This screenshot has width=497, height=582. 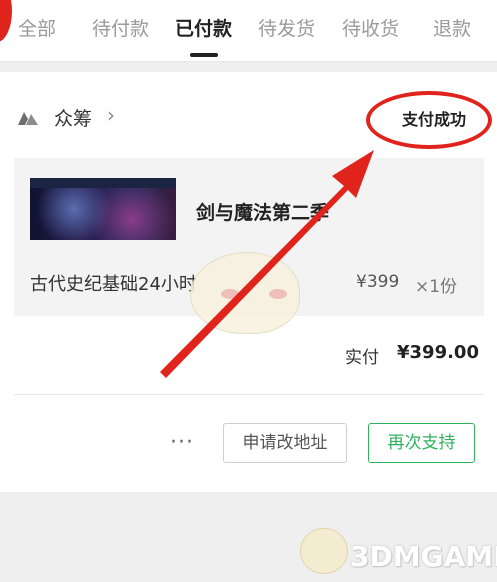 What do you see at coordinates (6, 21) in the screenshot?
I see `annotation-red-mark` at bounding box center [6, 21].